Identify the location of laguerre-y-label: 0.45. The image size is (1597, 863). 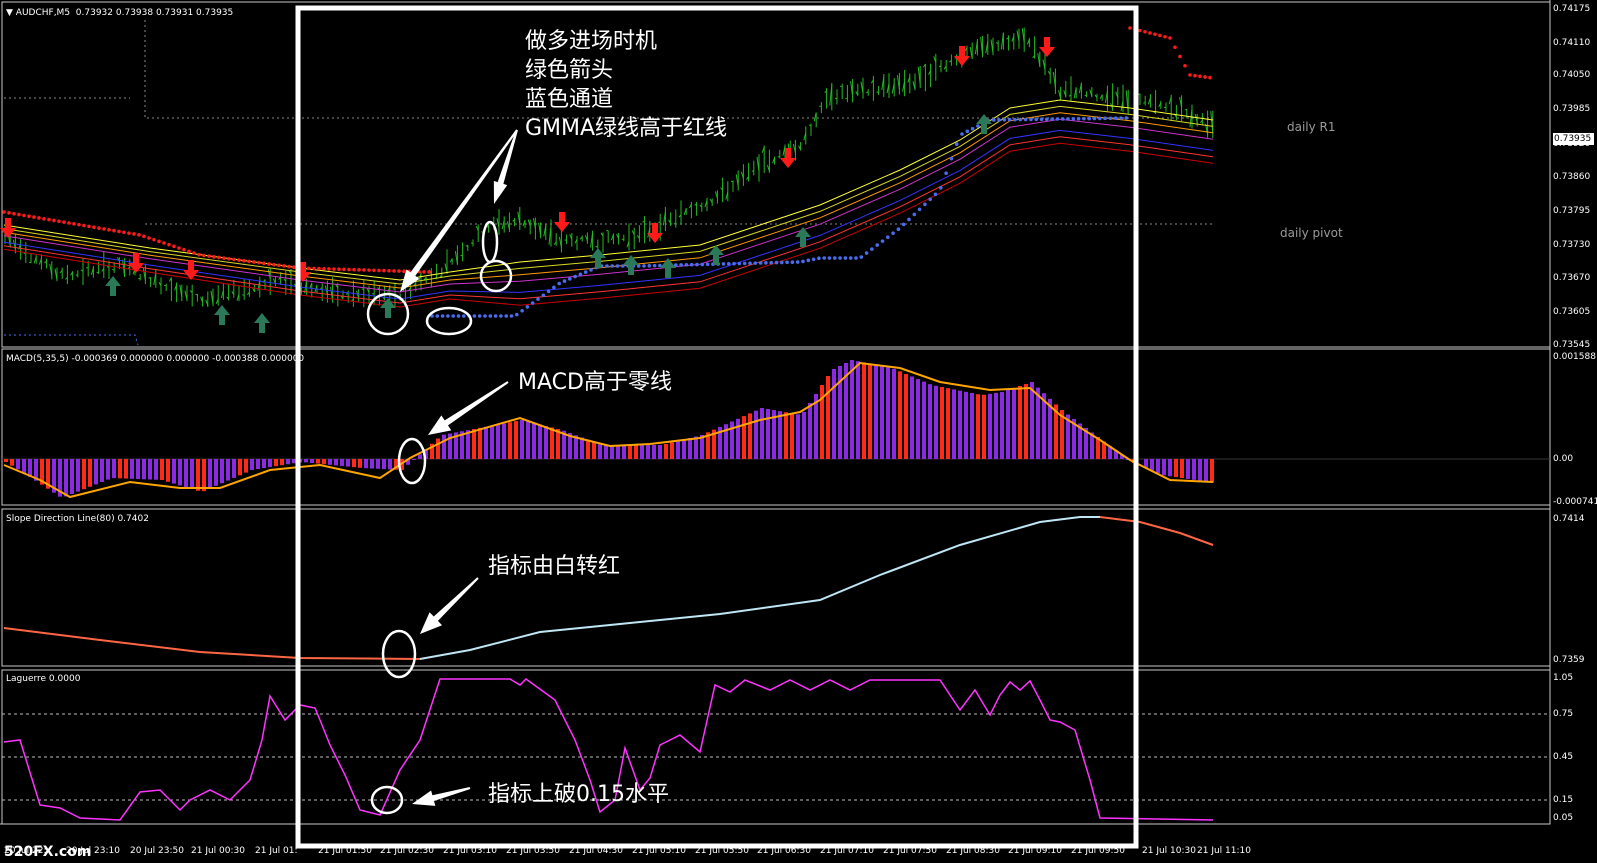
(1563, 757).